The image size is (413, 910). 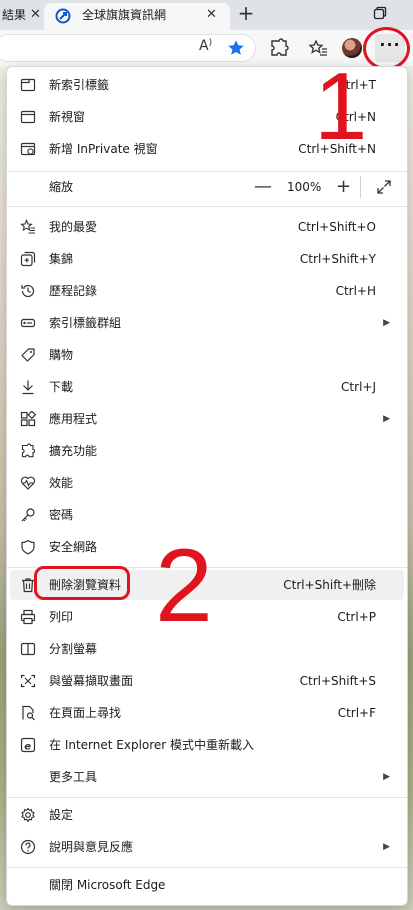 What do you see at coordinates (28, 355) in the screenshot?
I see `shopping-tag-icon` at bounding box center [28, 355].